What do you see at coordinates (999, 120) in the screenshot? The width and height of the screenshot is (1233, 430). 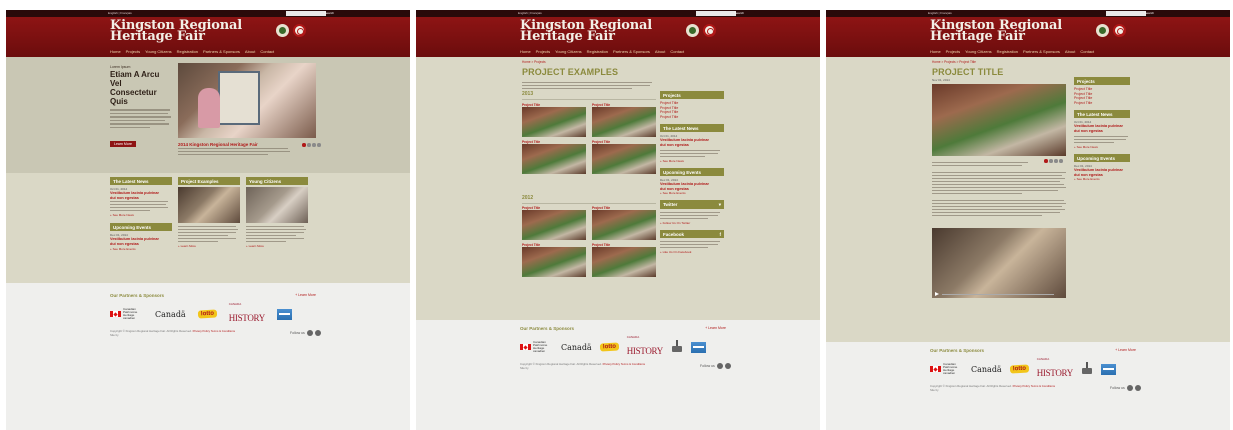 I see `project-main-photo` at bounding box center [999, 120].